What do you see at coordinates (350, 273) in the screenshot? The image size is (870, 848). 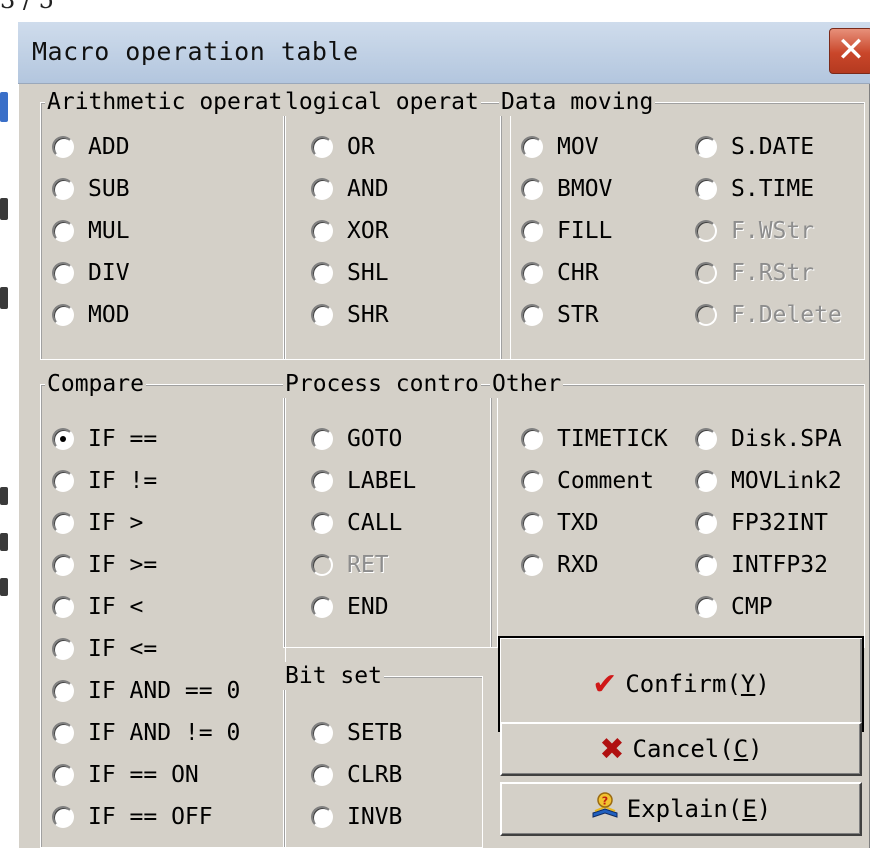 I see `radio-shl: SHL` at bounding box center [350, 273].